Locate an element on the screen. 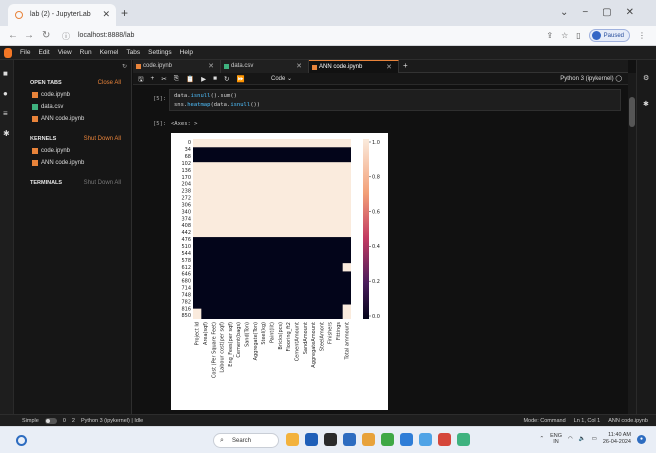  forward-icon: → is located at coordinates (29, 35).